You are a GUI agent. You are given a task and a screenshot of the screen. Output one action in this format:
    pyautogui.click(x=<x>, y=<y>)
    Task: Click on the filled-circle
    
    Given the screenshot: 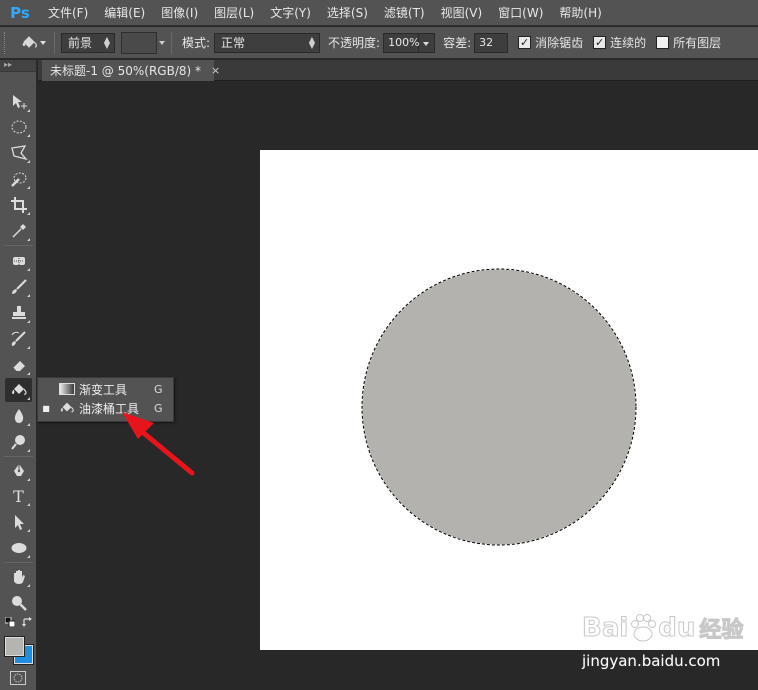 What is the action you would take?
    pyautogui.click(x=499, y=407)
    